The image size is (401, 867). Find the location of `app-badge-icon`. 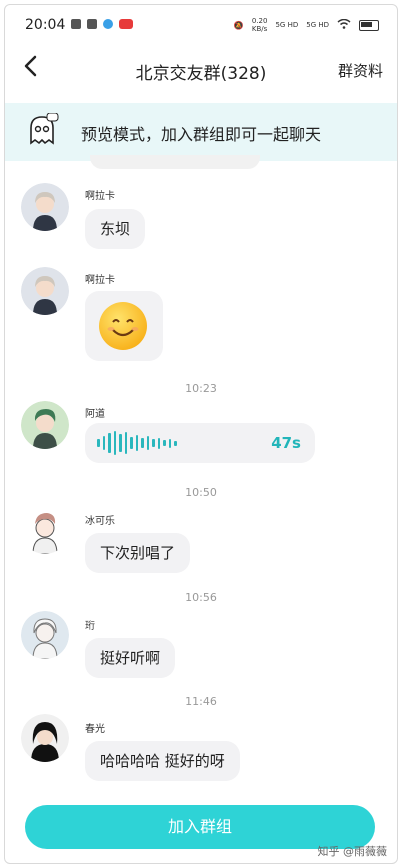

app-badge-icon is located at coordinates (126, 24).